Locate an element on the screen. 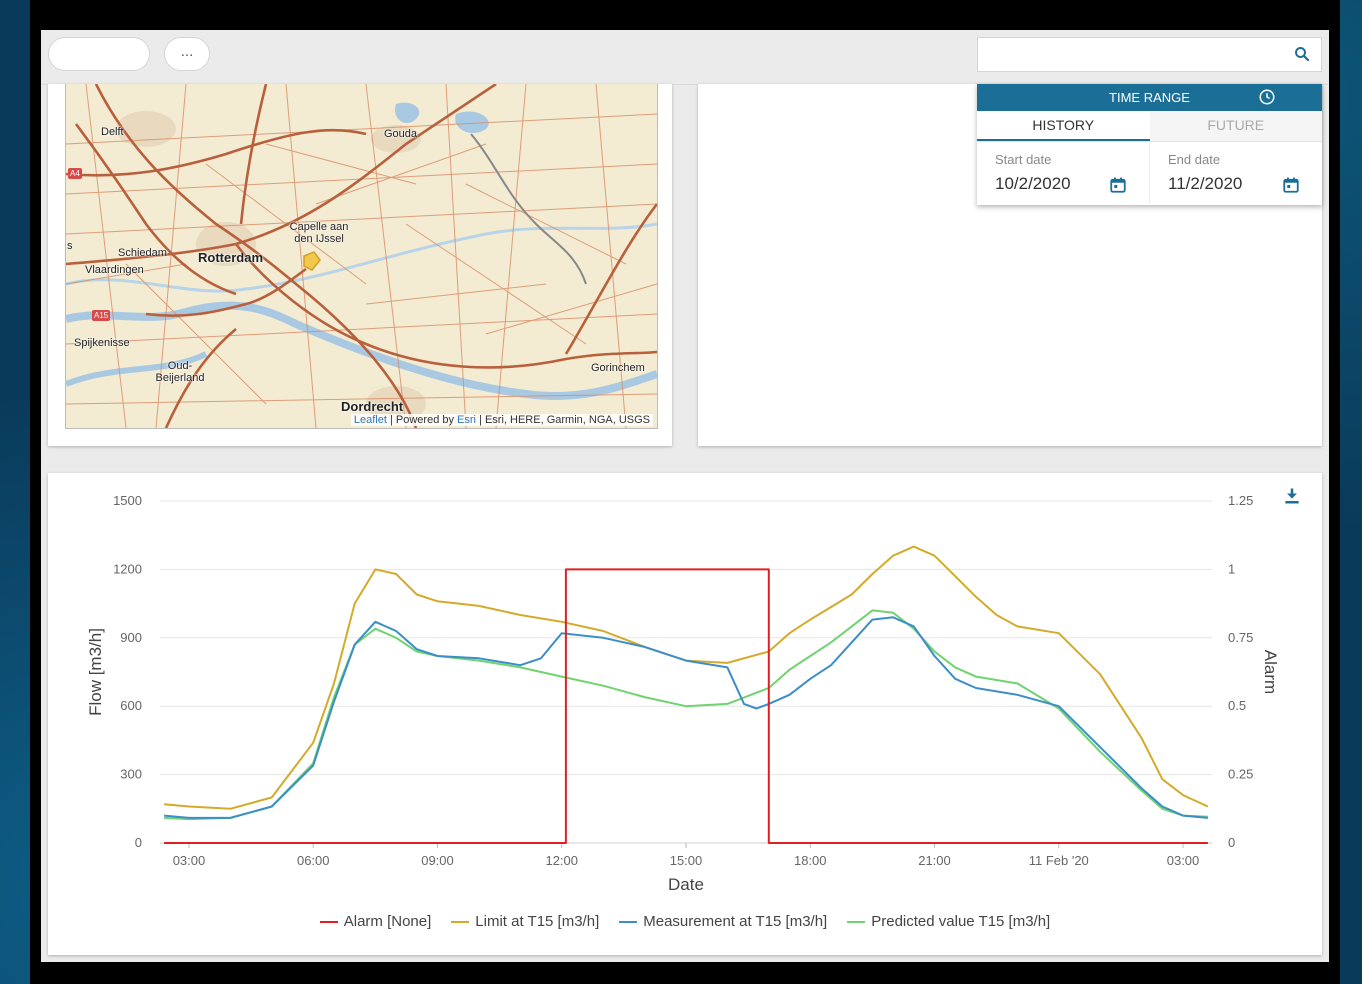 This screenshot has width=1362, height=984. y-tick-label: 0 is located at coordinates (138, 842).